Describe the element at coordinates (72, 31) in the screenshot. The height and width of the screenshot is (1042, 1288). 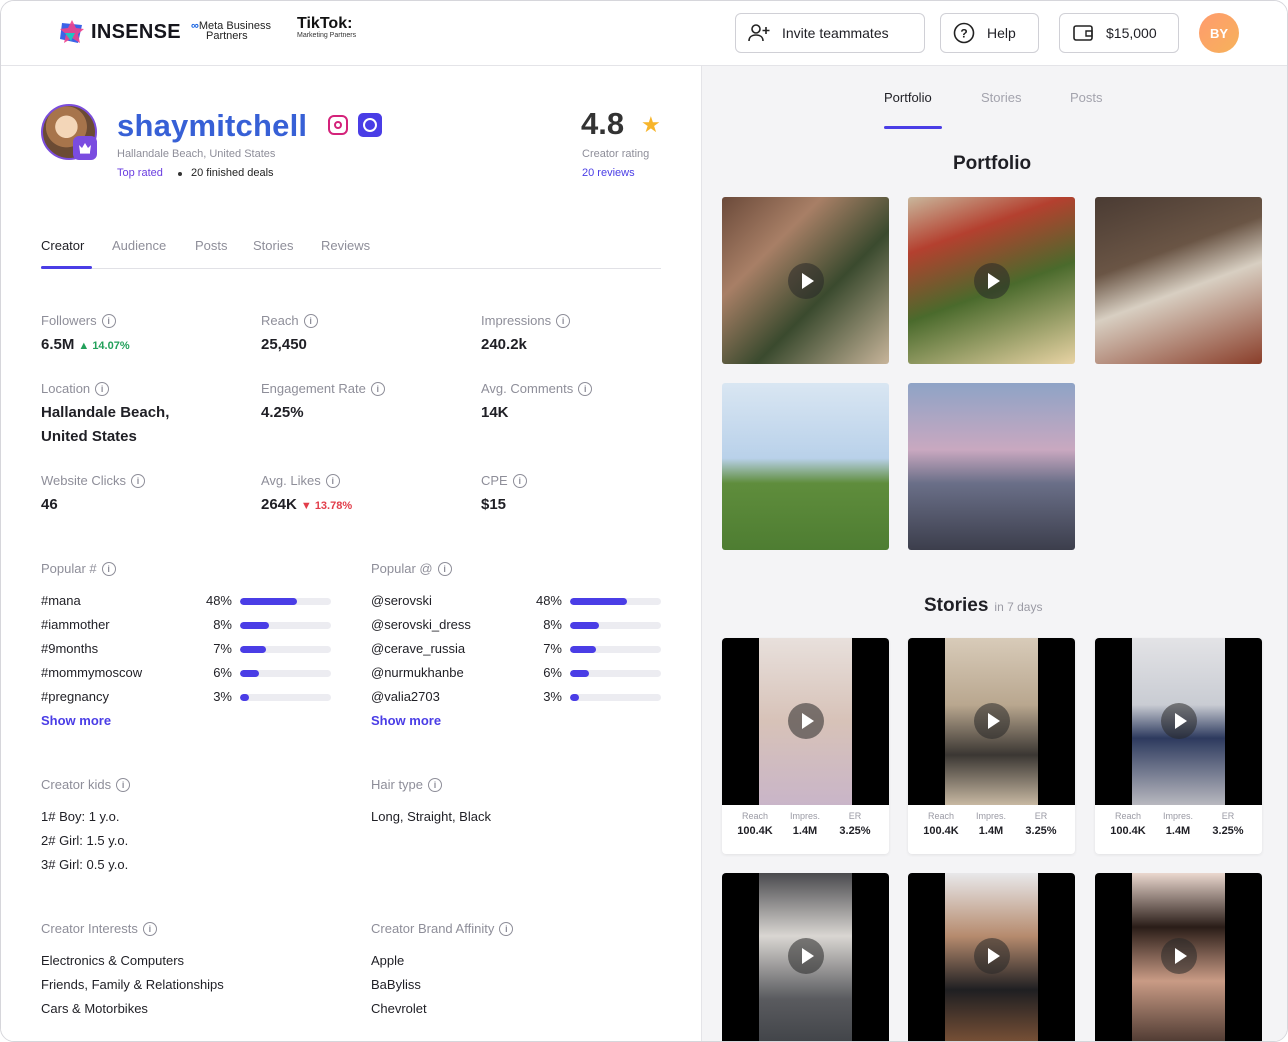
I see `insense-logo-icon` at that location.